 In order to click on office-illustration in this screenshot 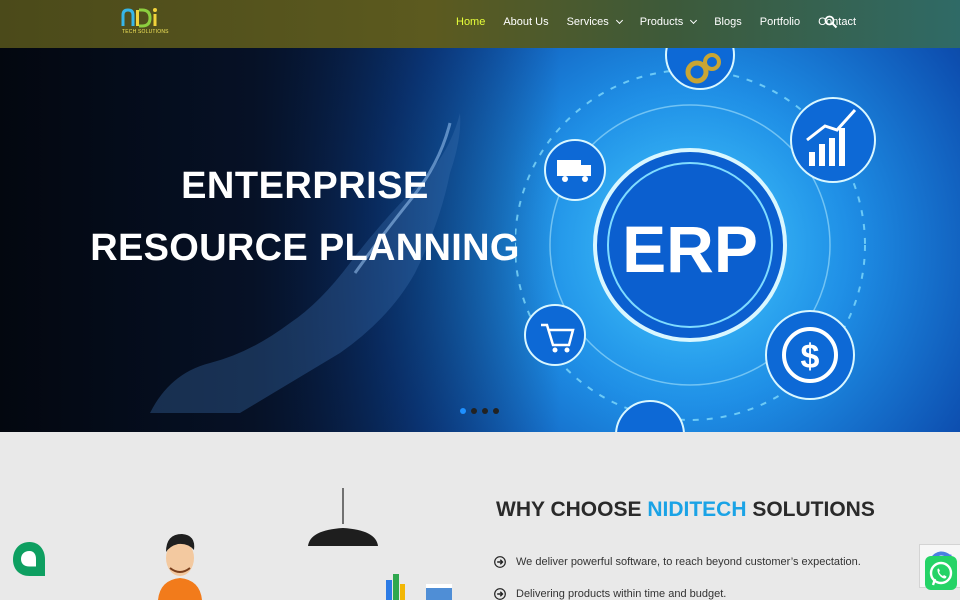, I will do `click(305, 544)`.